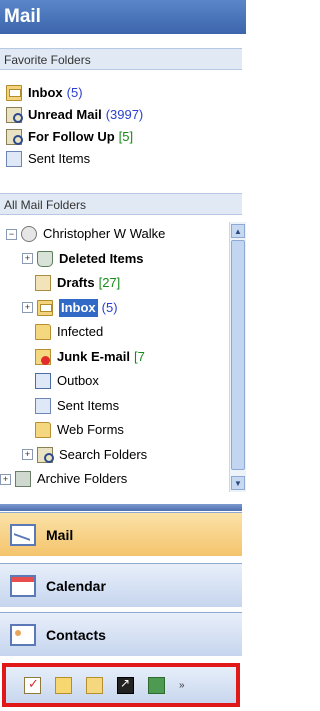  I want to click on pane-title: Mail, so click(123, 17).